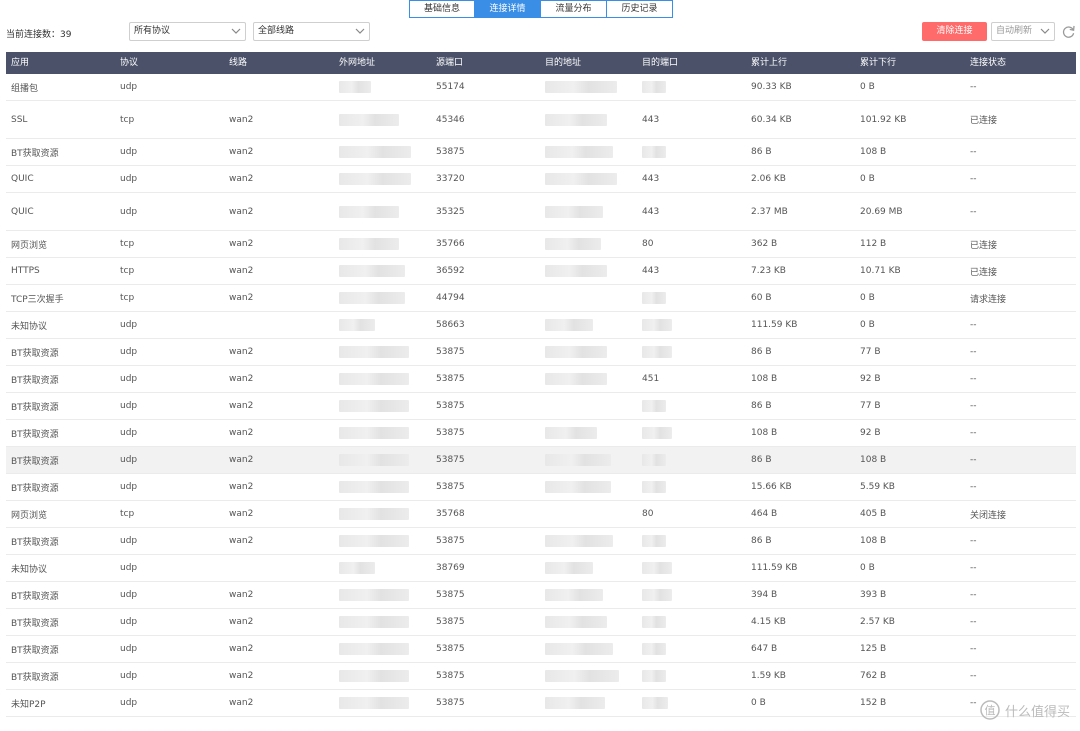 This screenshot has width=1080, height=731. Describe the element at coordinates (450, 179) in the screenshot. I see `cell-src-port: 33720` at that location.